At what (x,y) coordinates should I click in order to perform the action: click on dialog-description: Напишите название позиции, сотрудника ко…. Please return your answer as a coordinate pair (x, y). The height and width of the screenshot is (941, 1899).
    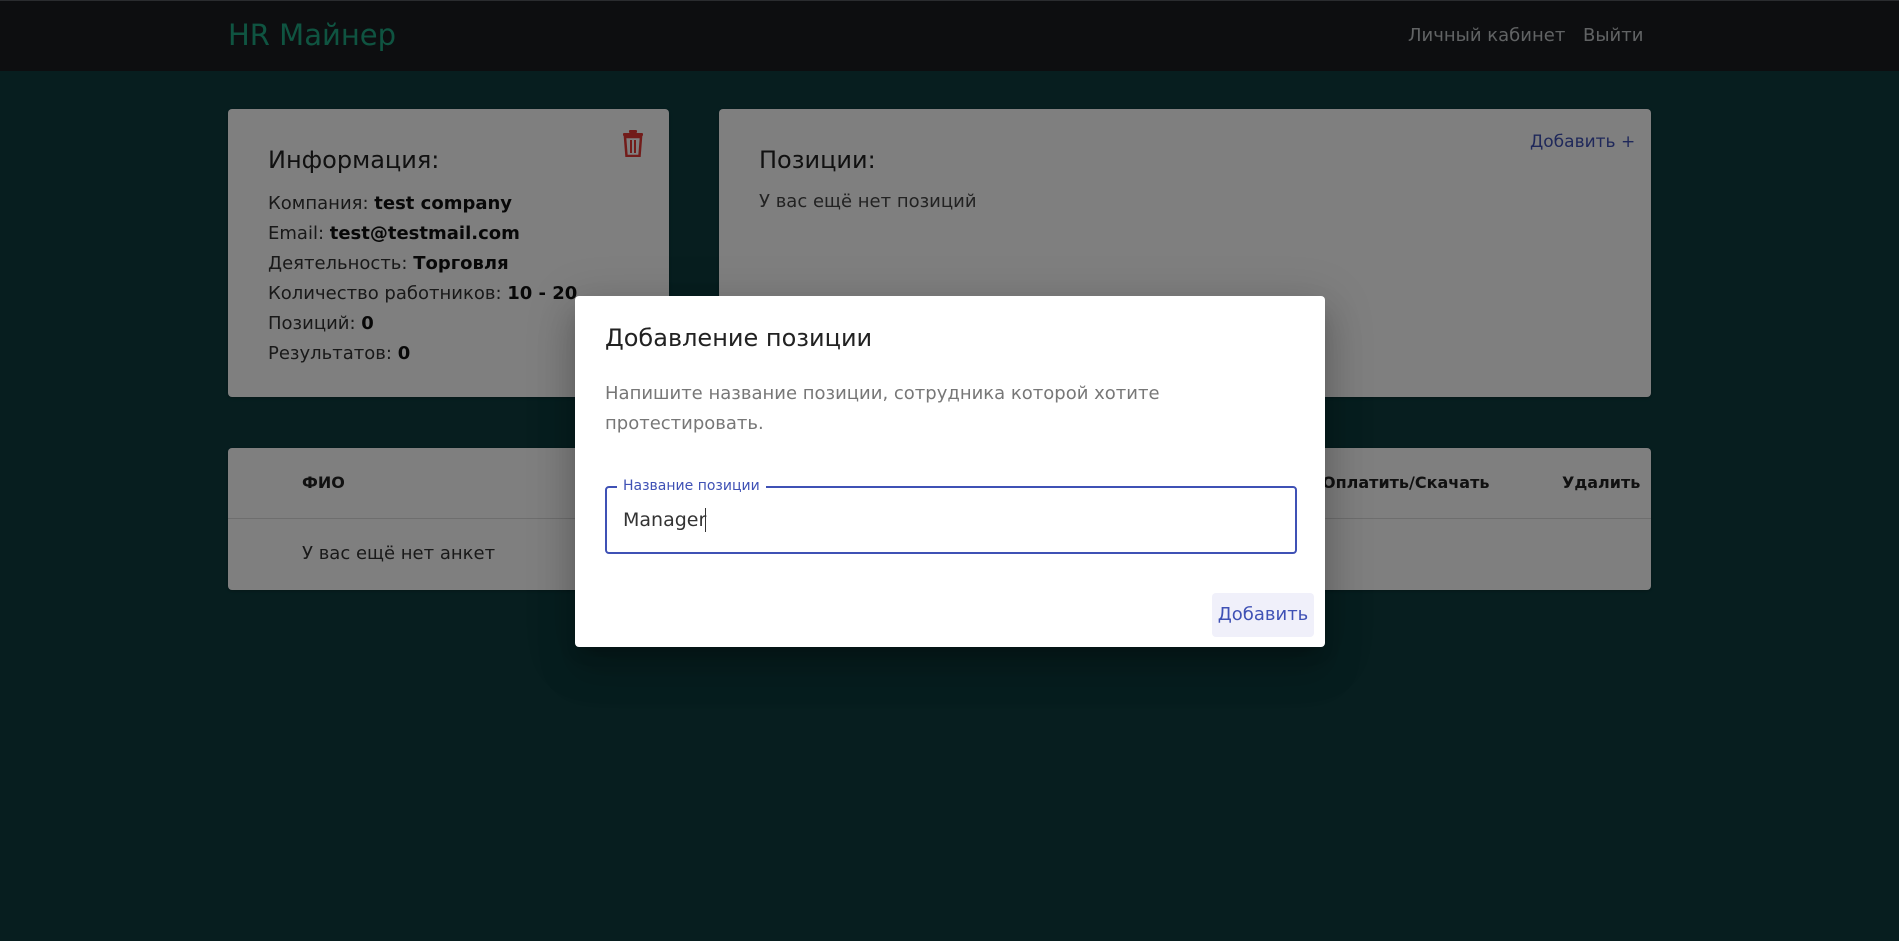
    Looking at the image, I should click on (882, 408).